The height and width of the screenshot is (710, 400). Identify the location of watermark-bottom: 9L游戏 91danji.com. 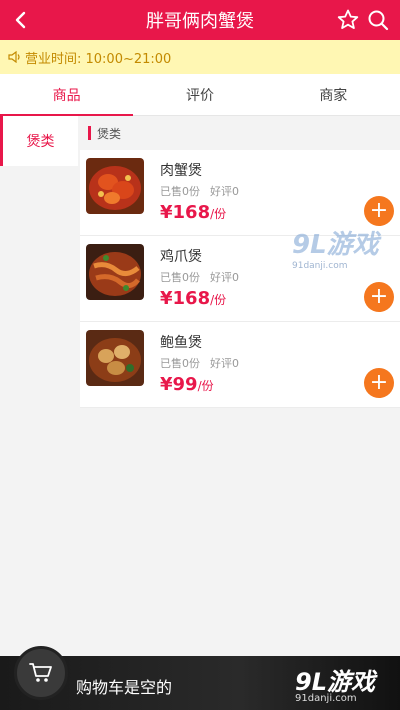
(335, 683).